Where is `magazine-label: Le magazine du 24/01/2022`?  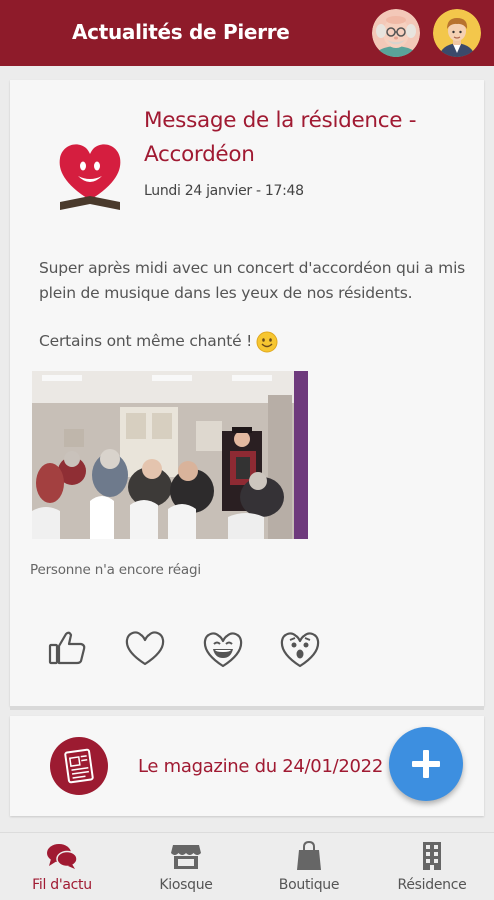
magazine-label: Le magazine du 24/01/2022 is located at coordinates (260, 766).